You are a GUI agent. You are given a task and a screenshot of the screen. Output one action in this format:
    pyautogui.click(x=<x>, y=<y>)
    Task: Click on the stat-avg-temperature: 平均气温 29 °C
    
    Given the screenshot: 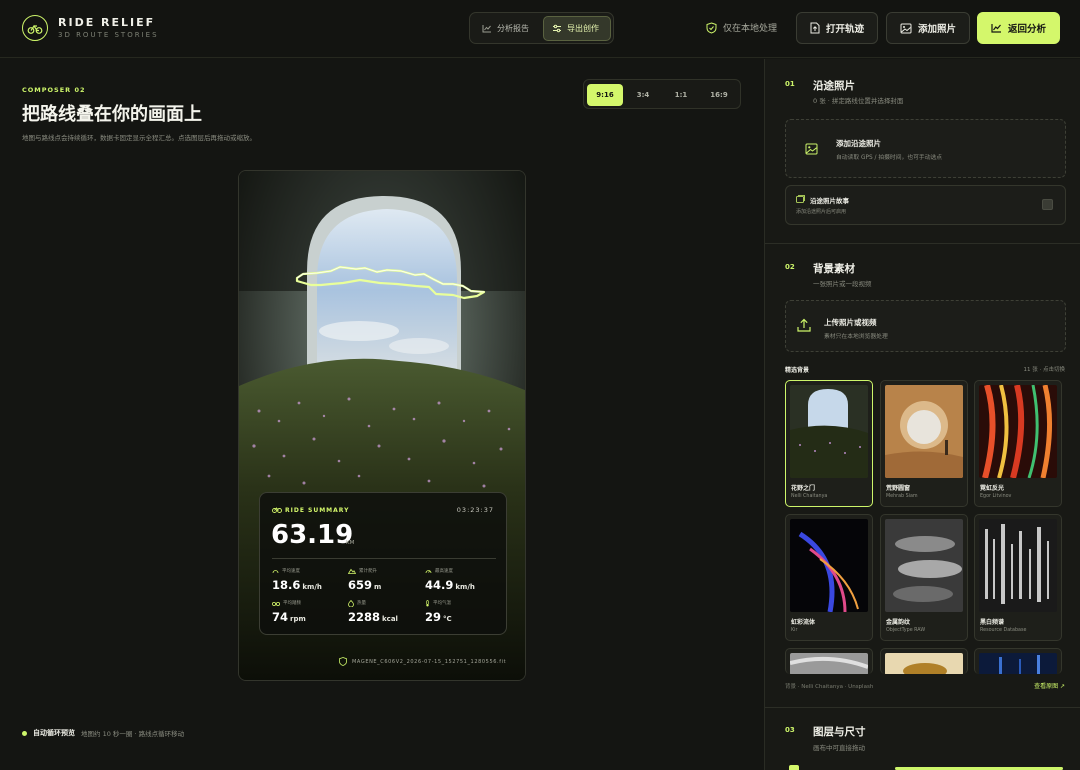 What is the action you would take?
    pyautogui.click(x=461, y=611)
    